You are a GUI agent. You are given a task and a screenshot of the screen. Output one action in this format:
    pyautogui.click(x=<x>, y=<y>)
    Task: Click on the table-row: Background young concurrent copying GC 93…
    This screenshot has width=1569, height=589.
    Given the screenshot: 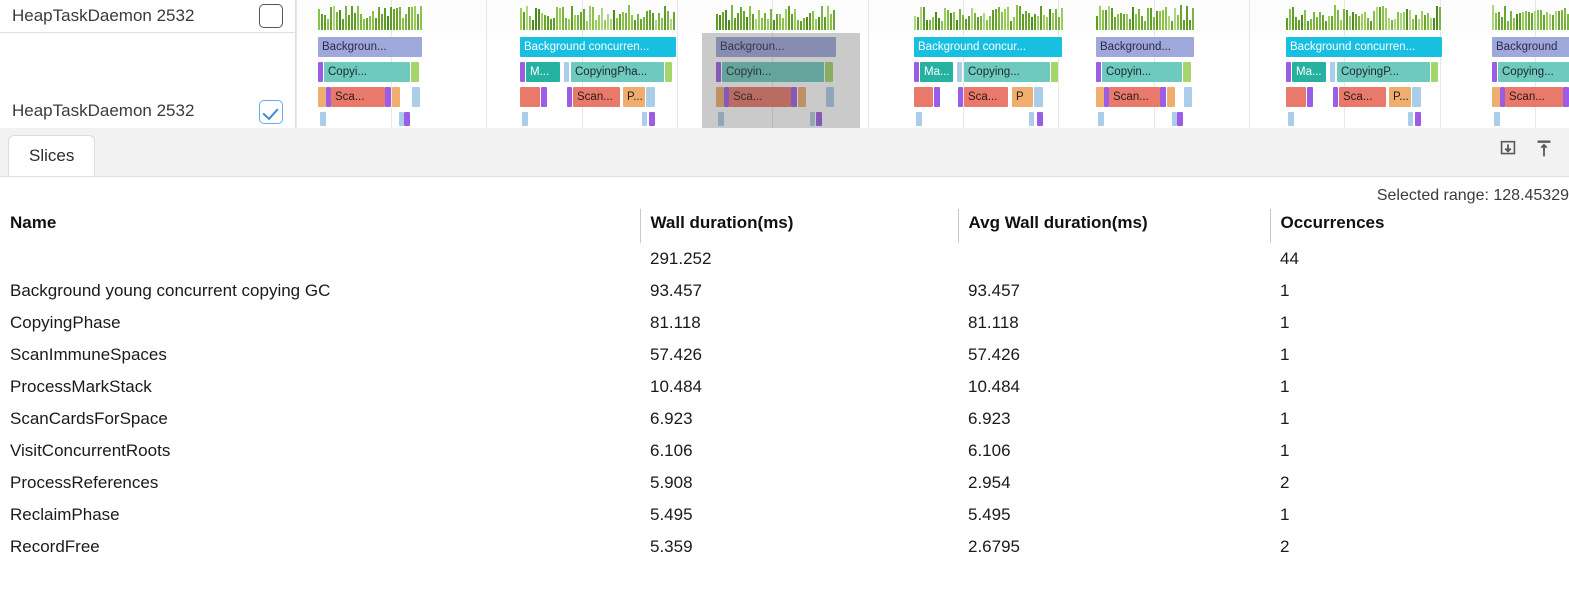 What is the action you would take?
    pyautogui.click(x=784, y=291)
    